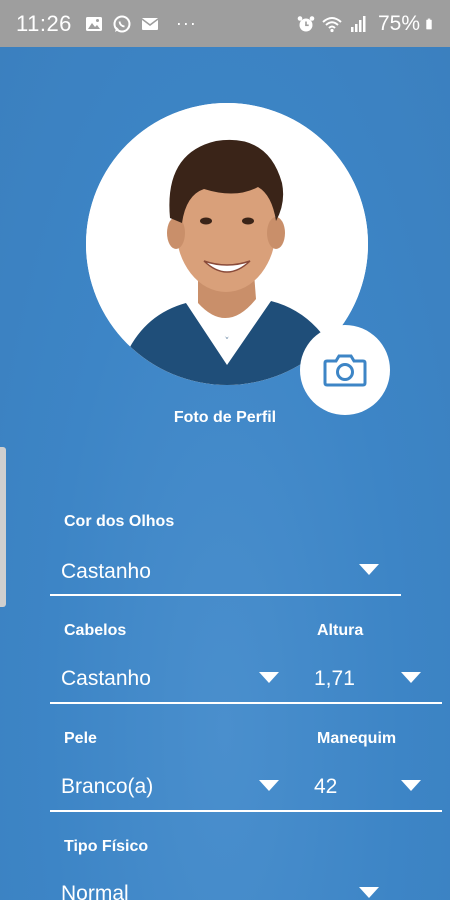 This screenshot has height=900, width=450. What do you see at coordinates (122, 23) in the screenshot?
I see `whatsapp-icon` at bounding box center [122, 23].